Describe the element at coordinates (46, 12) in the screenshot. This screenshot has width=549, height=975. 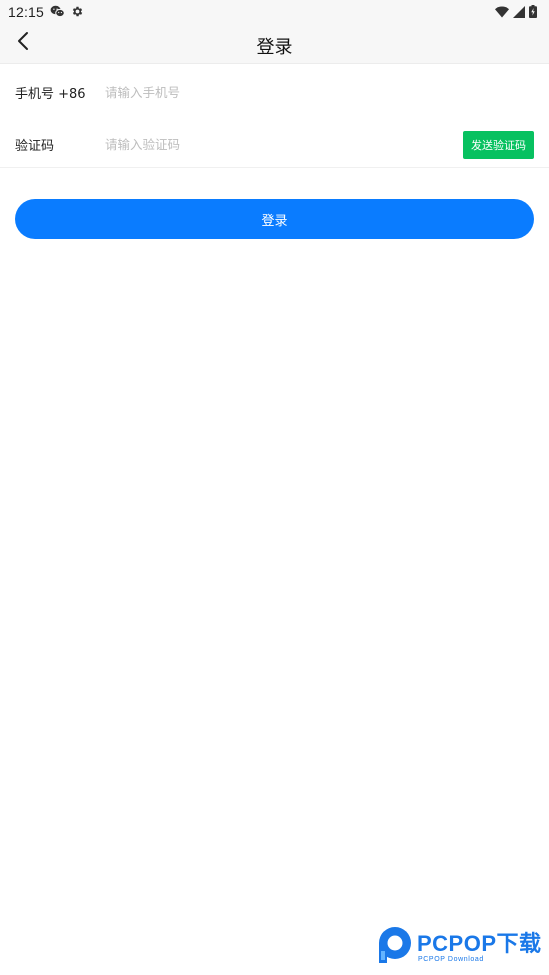
I see `status-left: 12:15` at that location.